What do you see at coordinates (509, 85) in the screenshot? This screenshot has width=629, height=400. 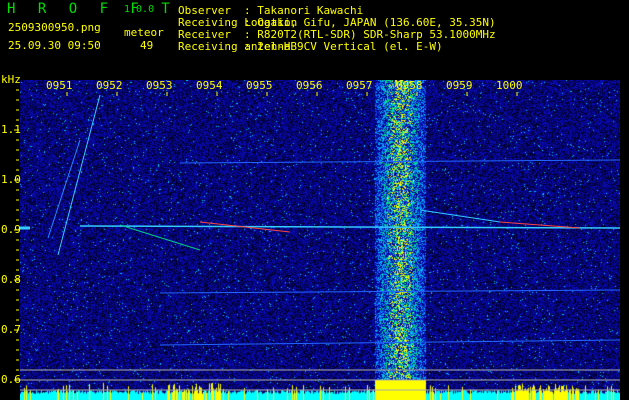 I see `time-label: 1000` at bounding box center [509, 85].